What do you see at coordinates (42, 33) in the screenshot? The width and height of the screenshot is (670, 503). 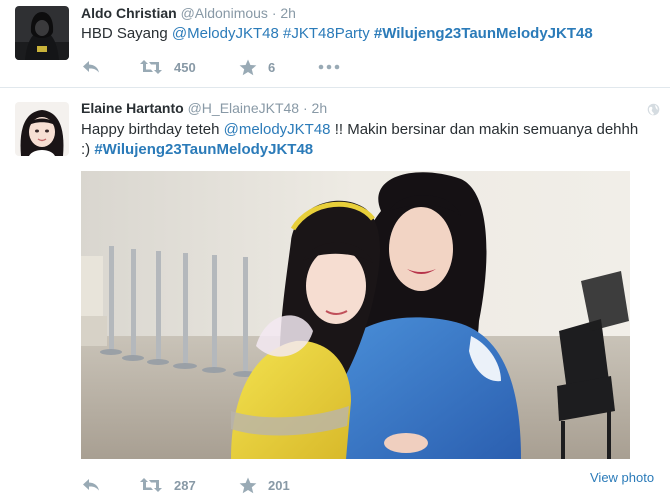 I see `avatar-aldo-christian` at bounding box center [42, 33].